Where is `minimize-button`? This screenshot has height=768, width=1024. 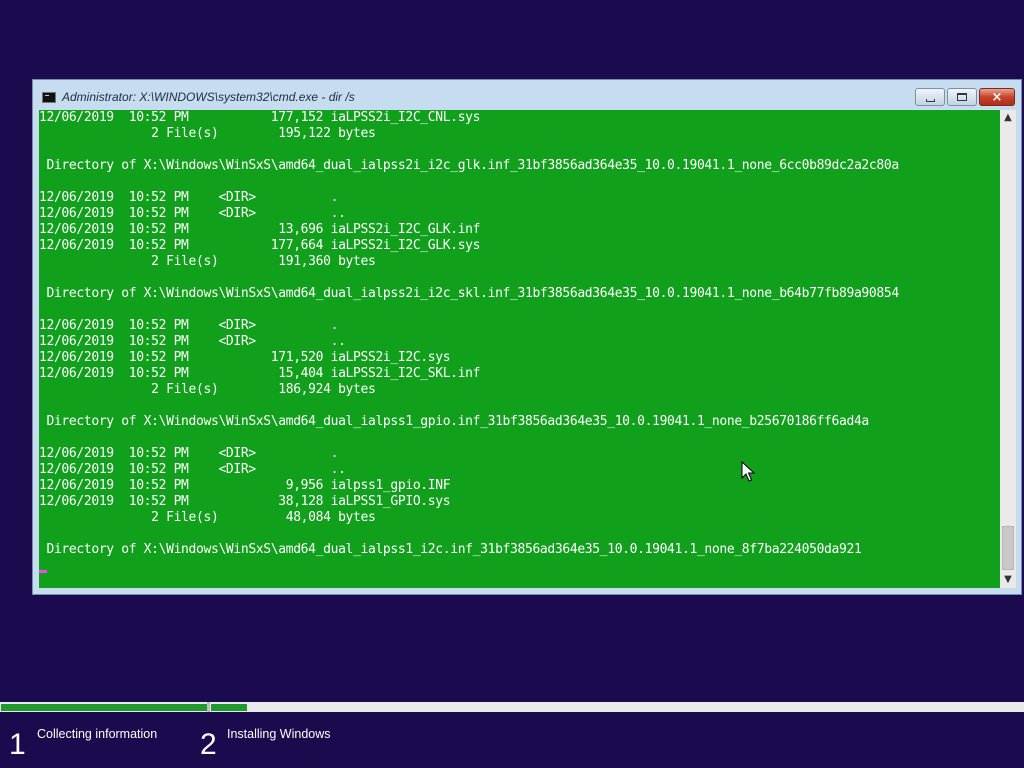
minimize-button is located at coordinates (930, 97).